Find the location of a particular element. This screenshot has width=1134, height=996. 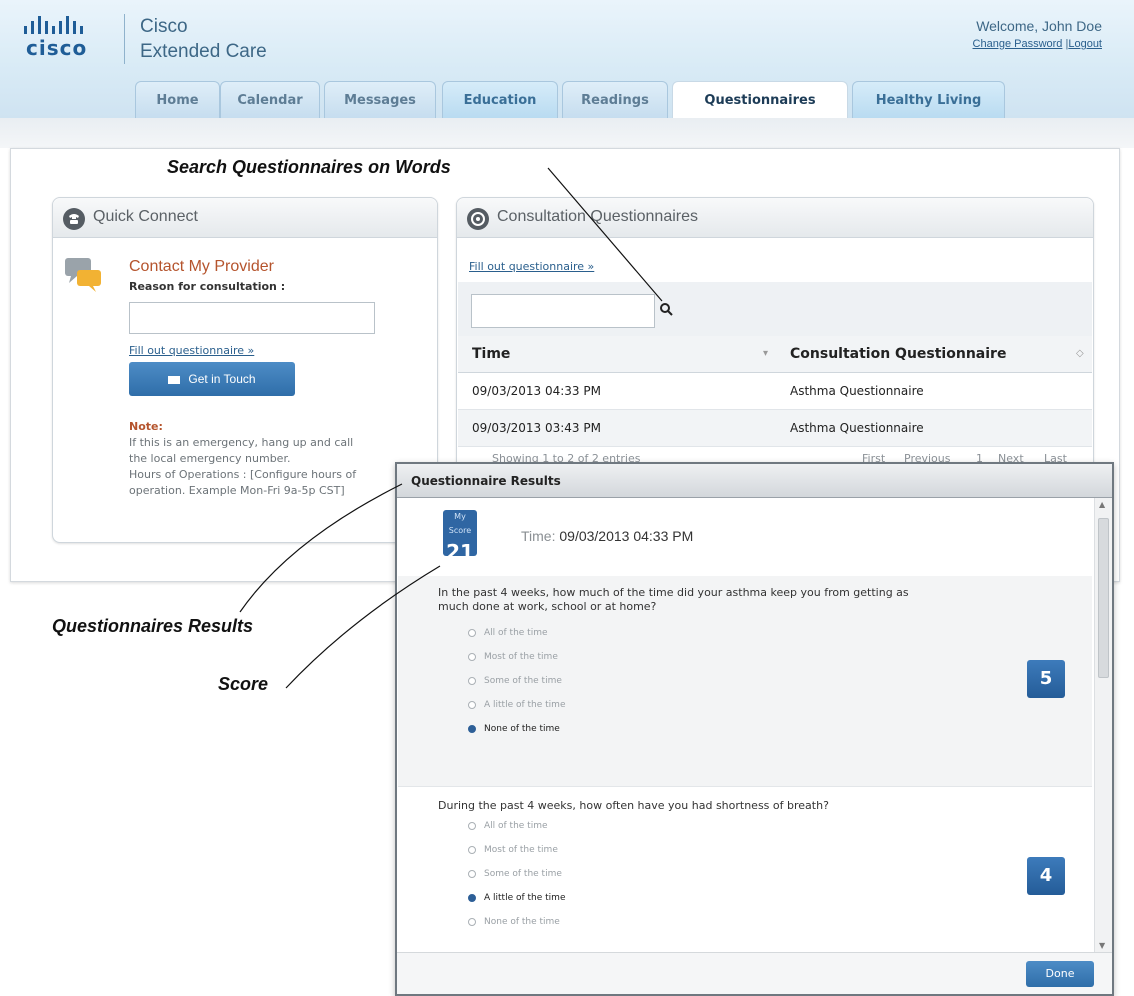

scrollbar-thumb is located at coordinates (1103, 598).